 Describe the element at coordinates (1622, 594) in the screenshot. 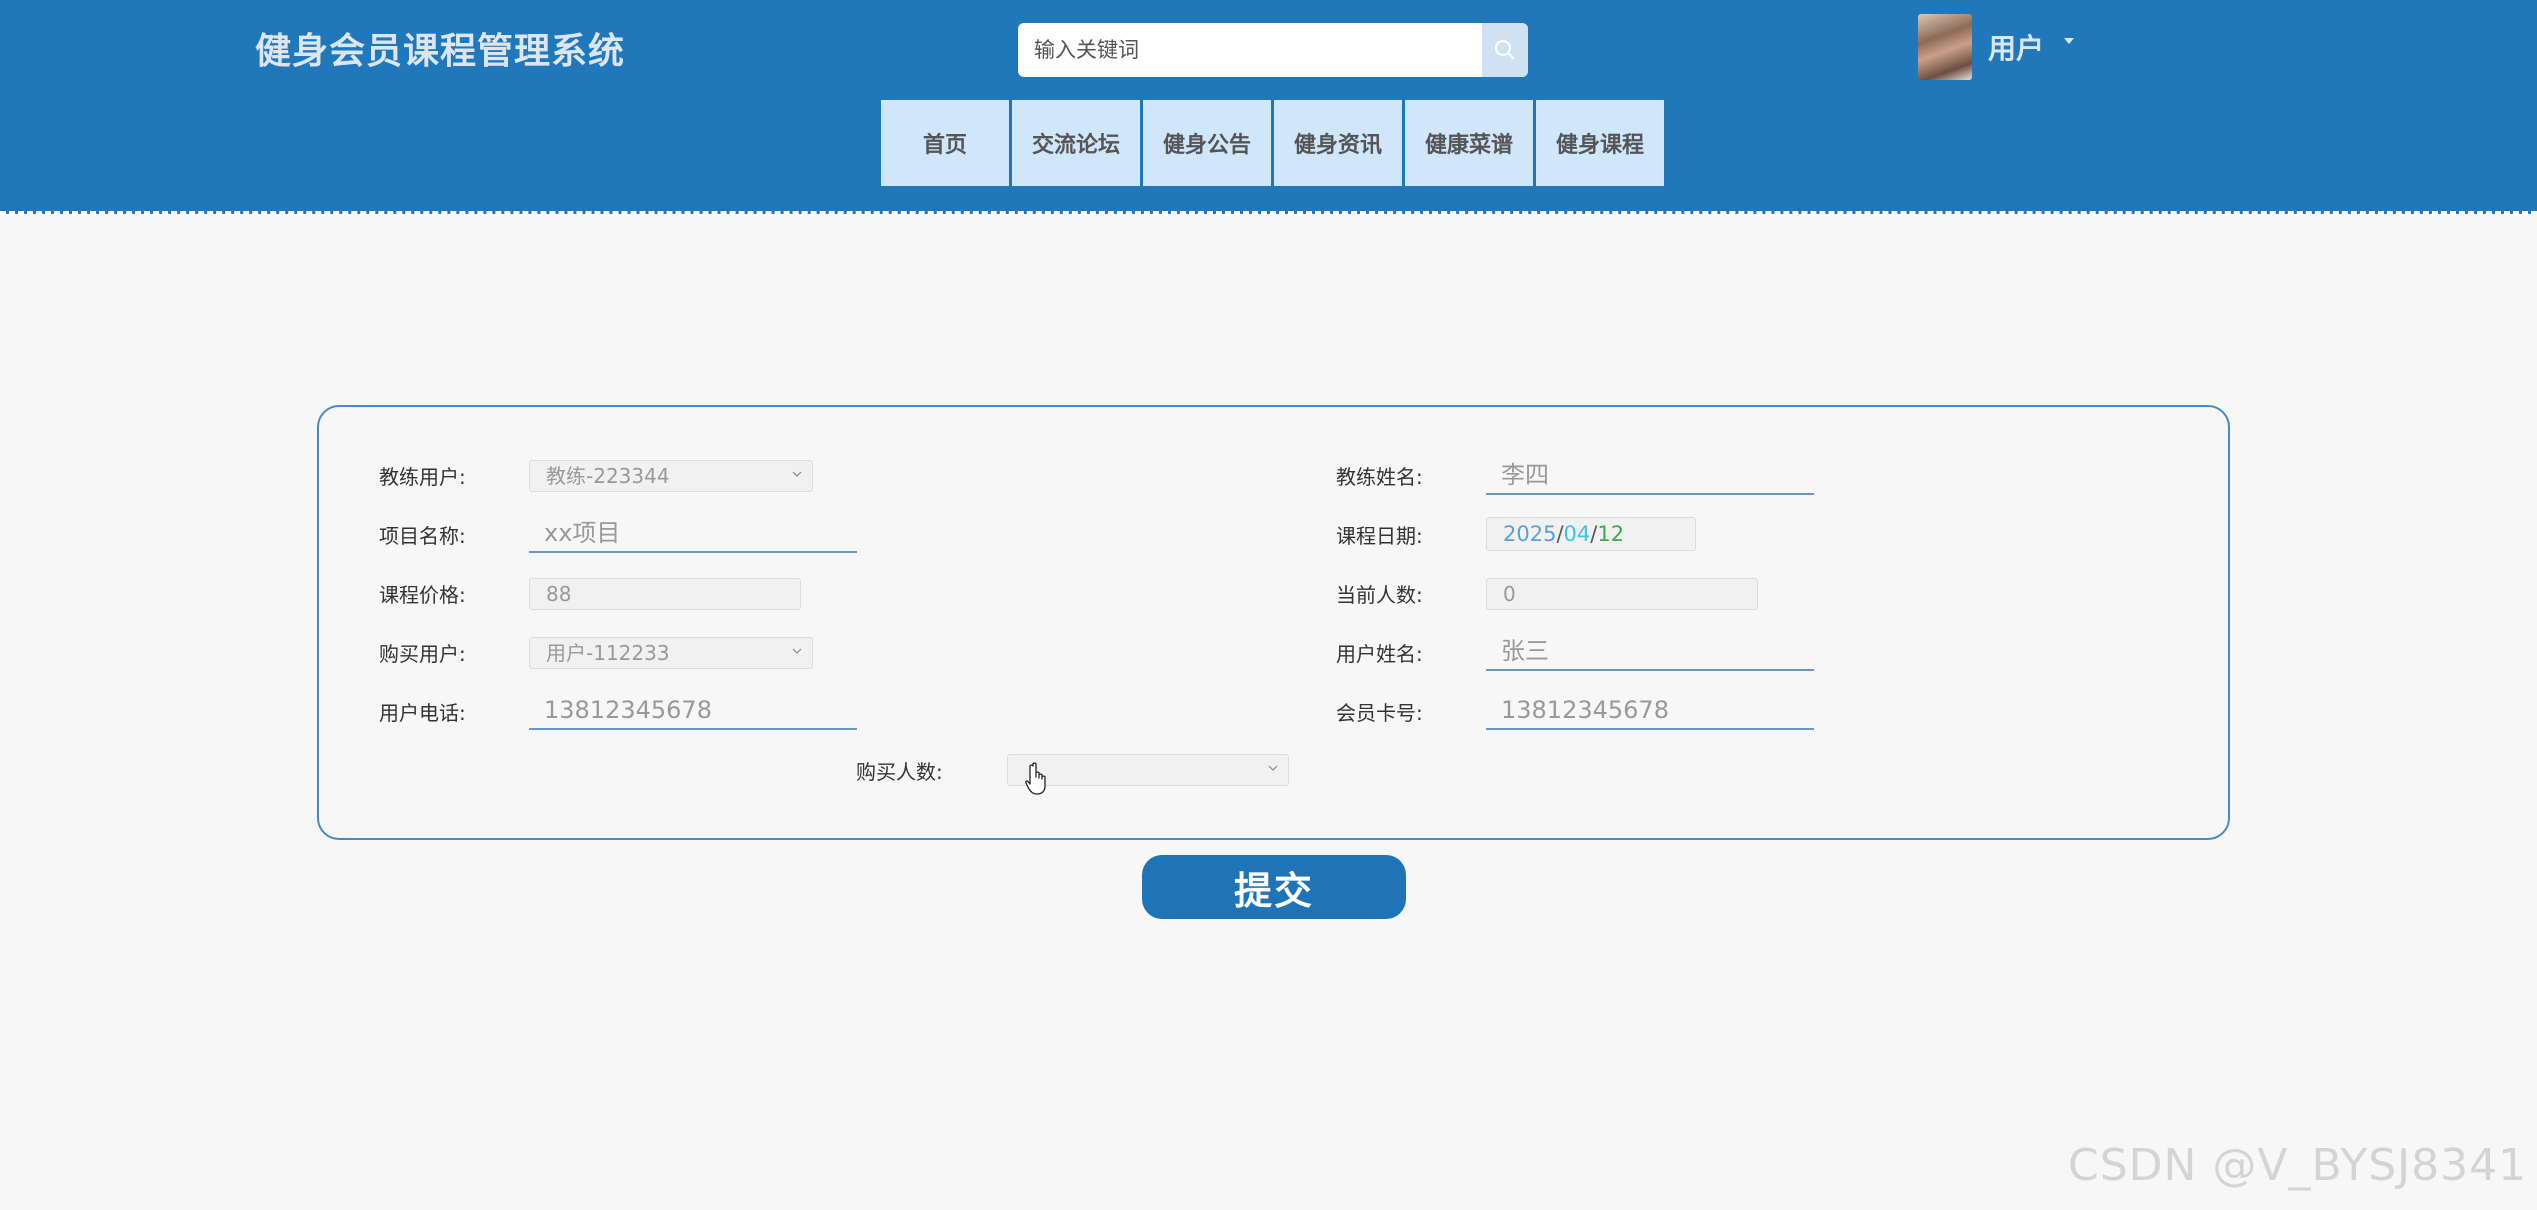

I see `current-count-field: 0` at that location.